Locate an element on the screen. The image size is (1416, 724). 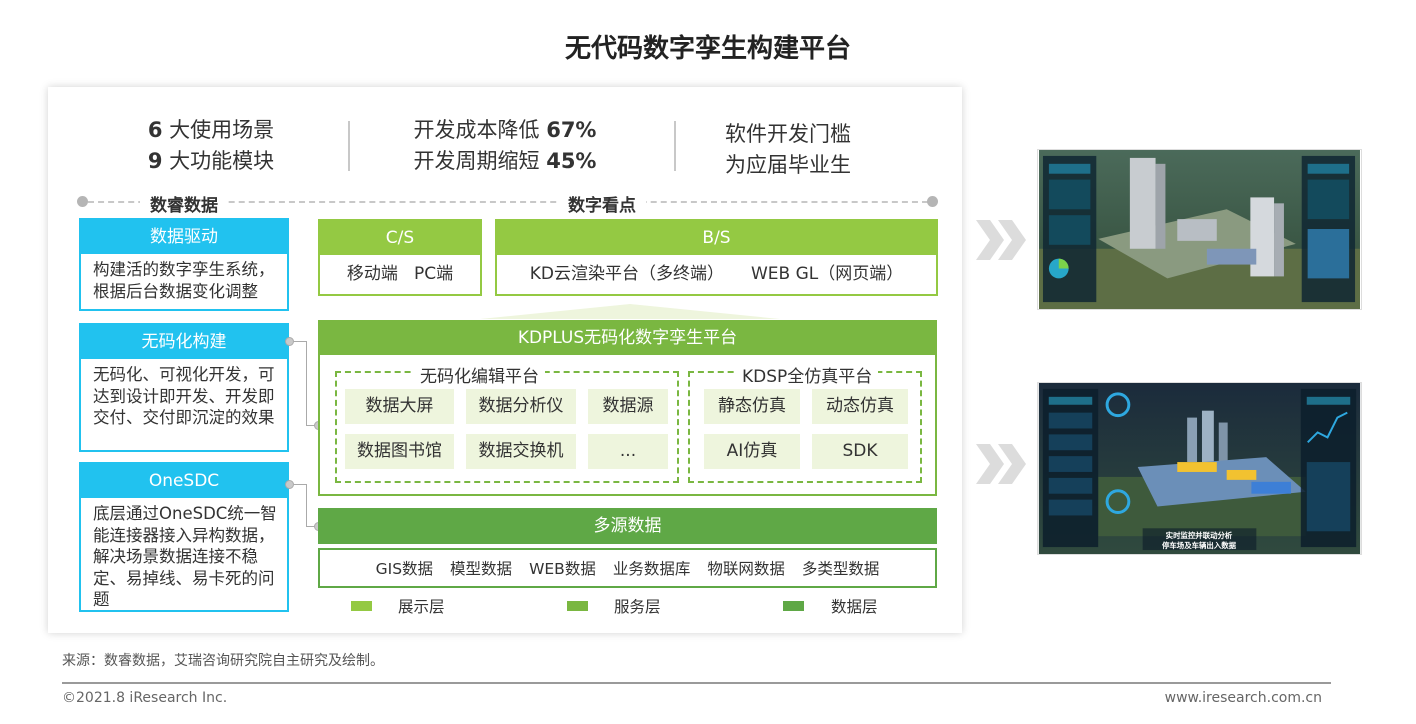
feature-title: OneSDC is located at coordinates (184, 481).